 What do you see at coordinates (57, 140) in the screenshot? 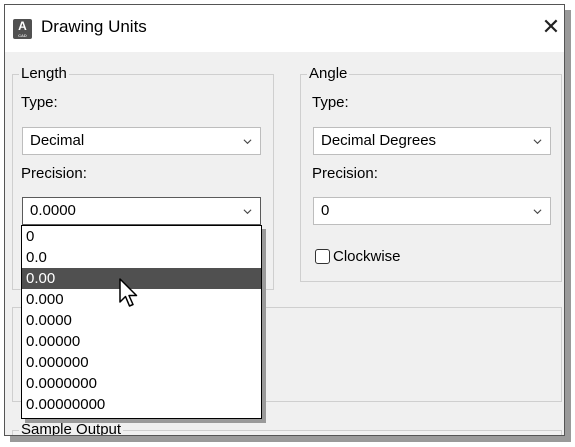
I see `length-type-value: Decimal` at bounding box center [57, 140].